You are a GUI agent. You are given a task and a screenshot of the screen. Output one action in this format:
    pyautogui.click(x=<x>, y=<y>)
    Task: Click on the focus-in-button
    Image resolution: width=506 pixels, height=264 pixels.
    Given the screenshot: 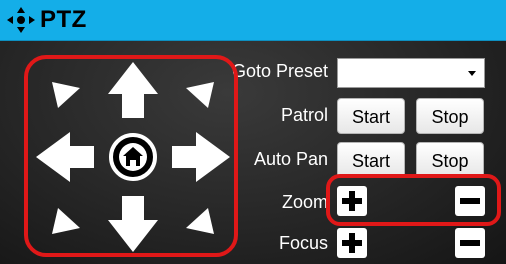 What is the action you would take?
    pyautogui.click(x=352, y=243)
    